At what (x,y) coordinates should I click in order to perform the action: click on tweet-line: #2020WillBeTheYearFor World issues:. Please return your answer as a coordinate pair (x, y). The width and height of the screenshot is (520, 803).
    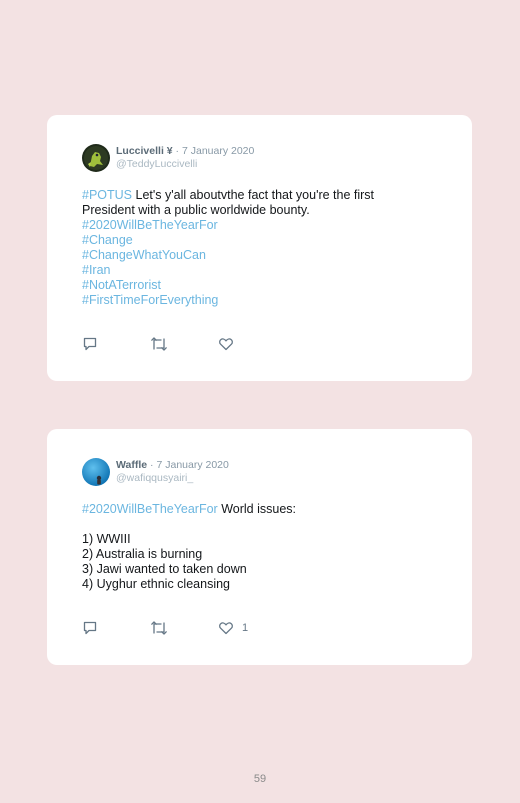
    Looking at the image, I should click on (252, 509).